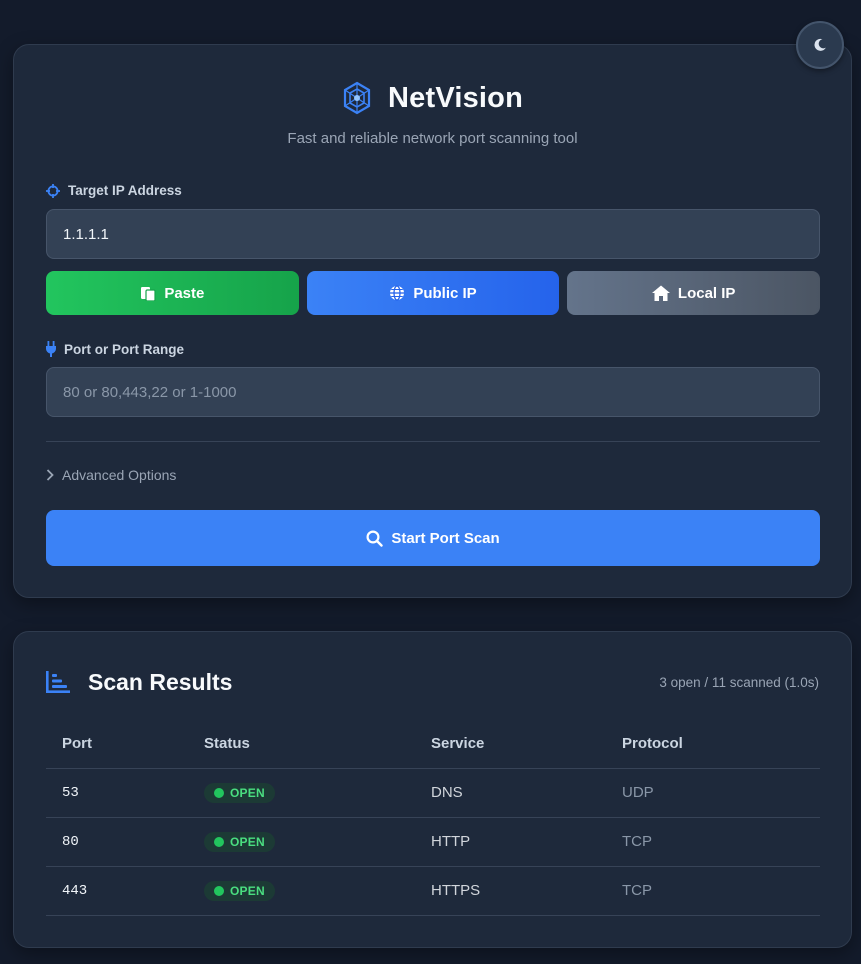  What do you see at coordinates (455, 97) in the screenshot?
I see `app-title: NetVision` at bounding box center [455, 97].